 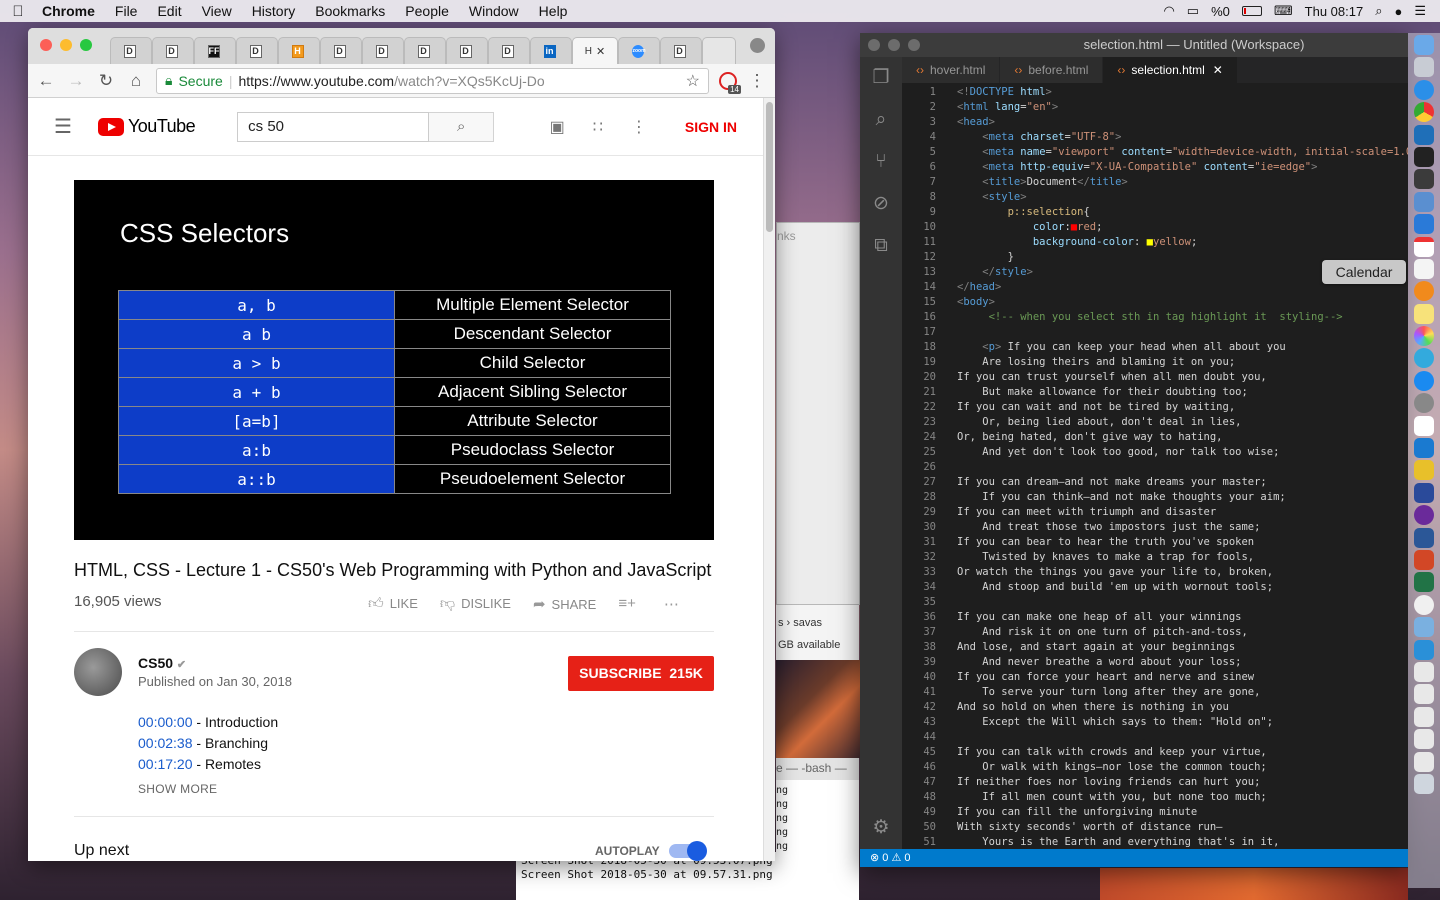 I want to click on photos-icon, so click(x=1424, y=336).